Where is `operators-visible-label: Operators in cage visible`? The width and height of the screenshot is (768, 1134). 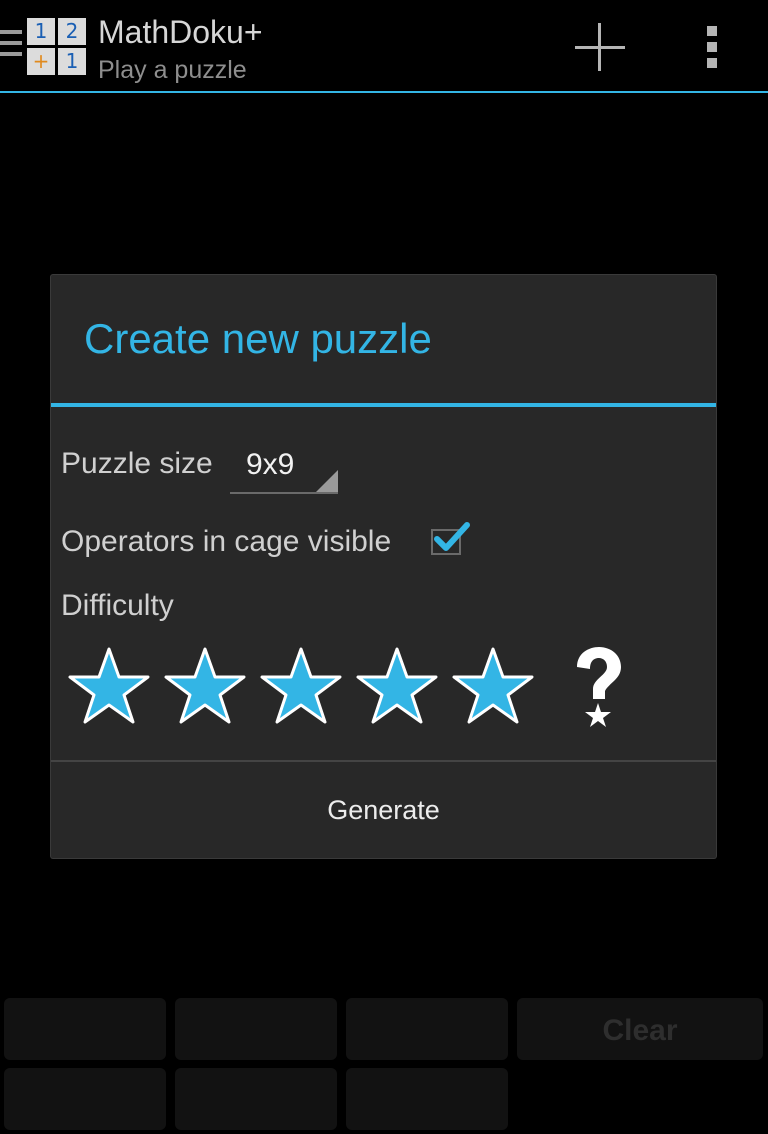
operators-visible-label: Operators in cage visible is located at coordinates (226, 541).